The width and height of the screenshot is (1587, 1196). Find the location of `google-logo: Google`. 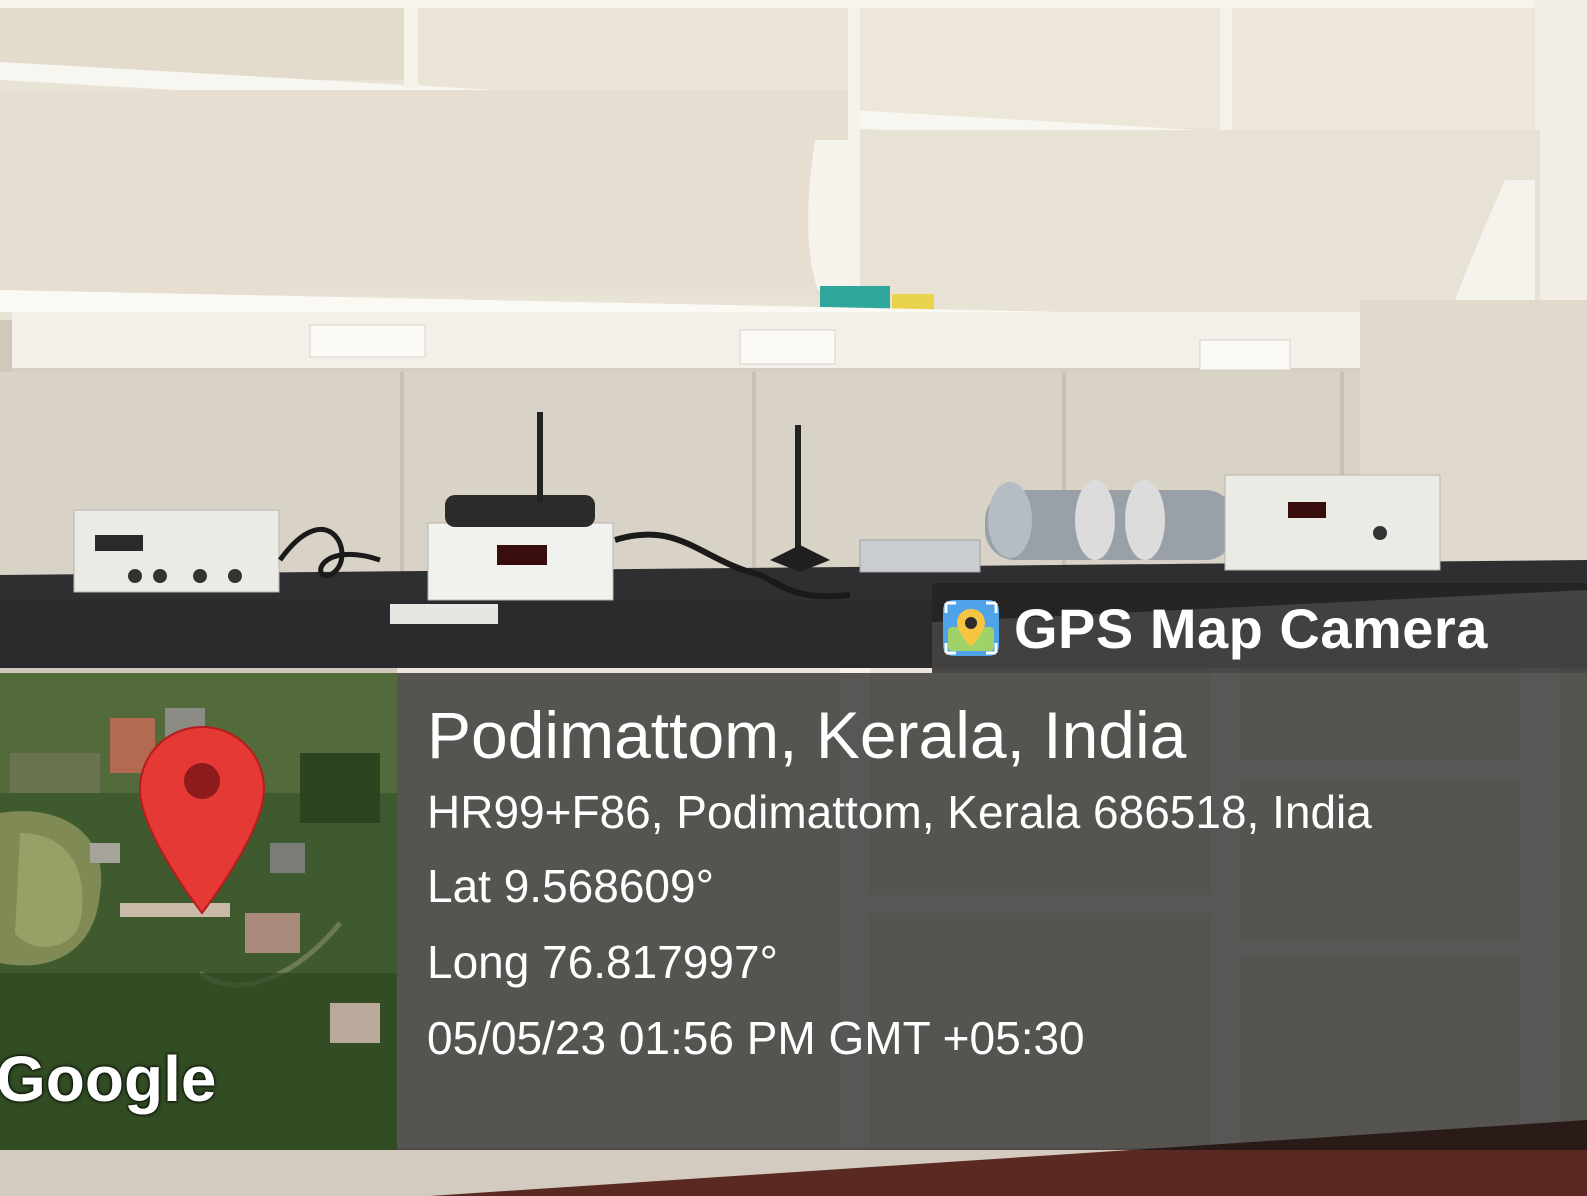

google-logo: Google is located at coordinates (108, 1079).